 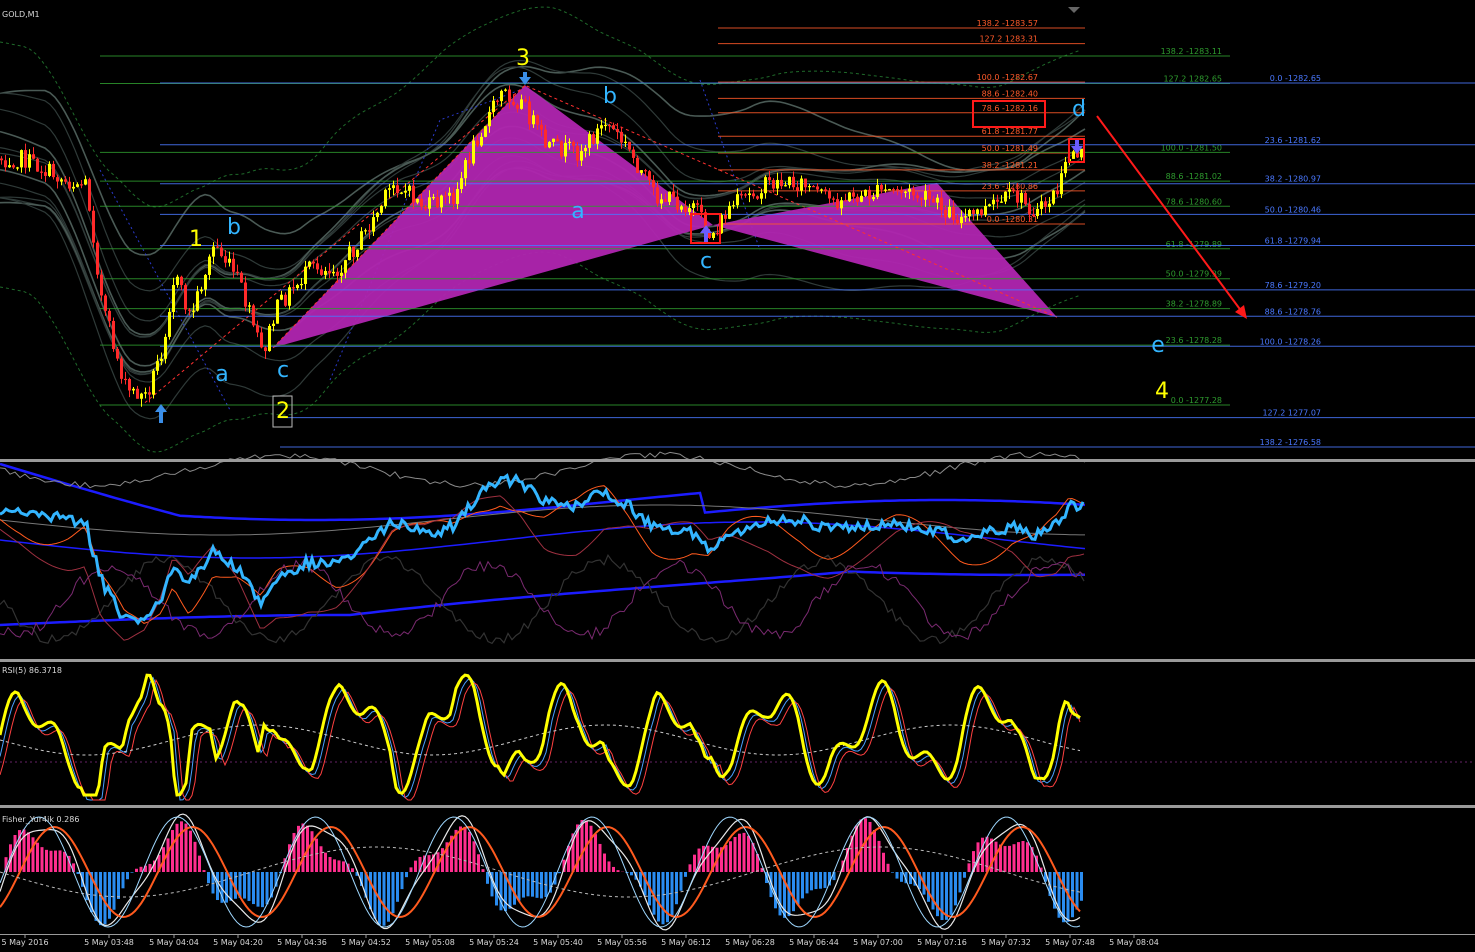 What do you see at coordinates (1010, 93) in the screenshot?
I see `fib-level-label: 88.6 -1282.40` at bounding box center [1010, 93].